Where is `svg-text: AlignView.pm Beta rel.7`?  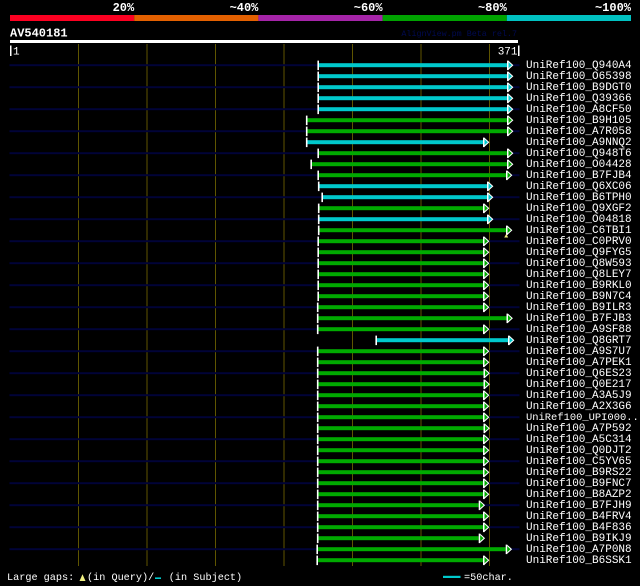 svg-text: AlignView.pm Beta rel.7 is located at coordinates (459, 34).